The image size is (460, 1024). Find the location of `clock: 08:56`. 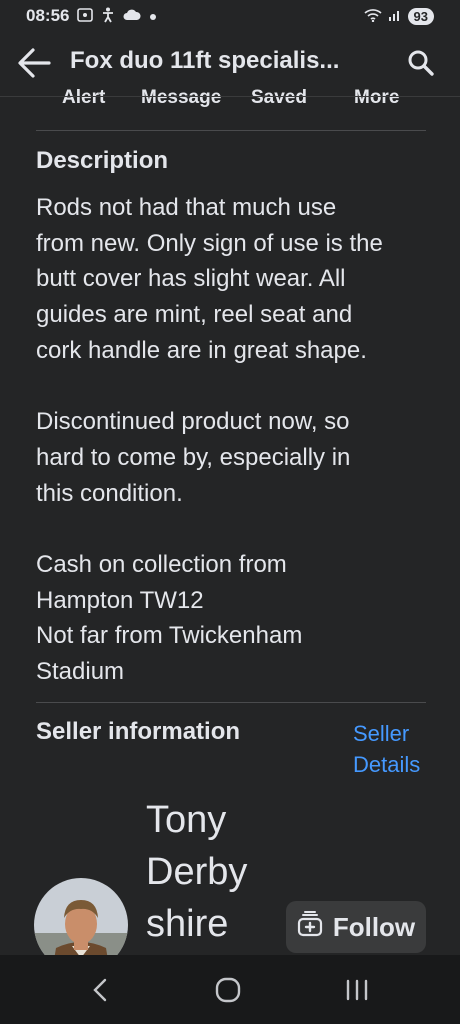

clock: 08:56 is located at coordinates (48, 15).